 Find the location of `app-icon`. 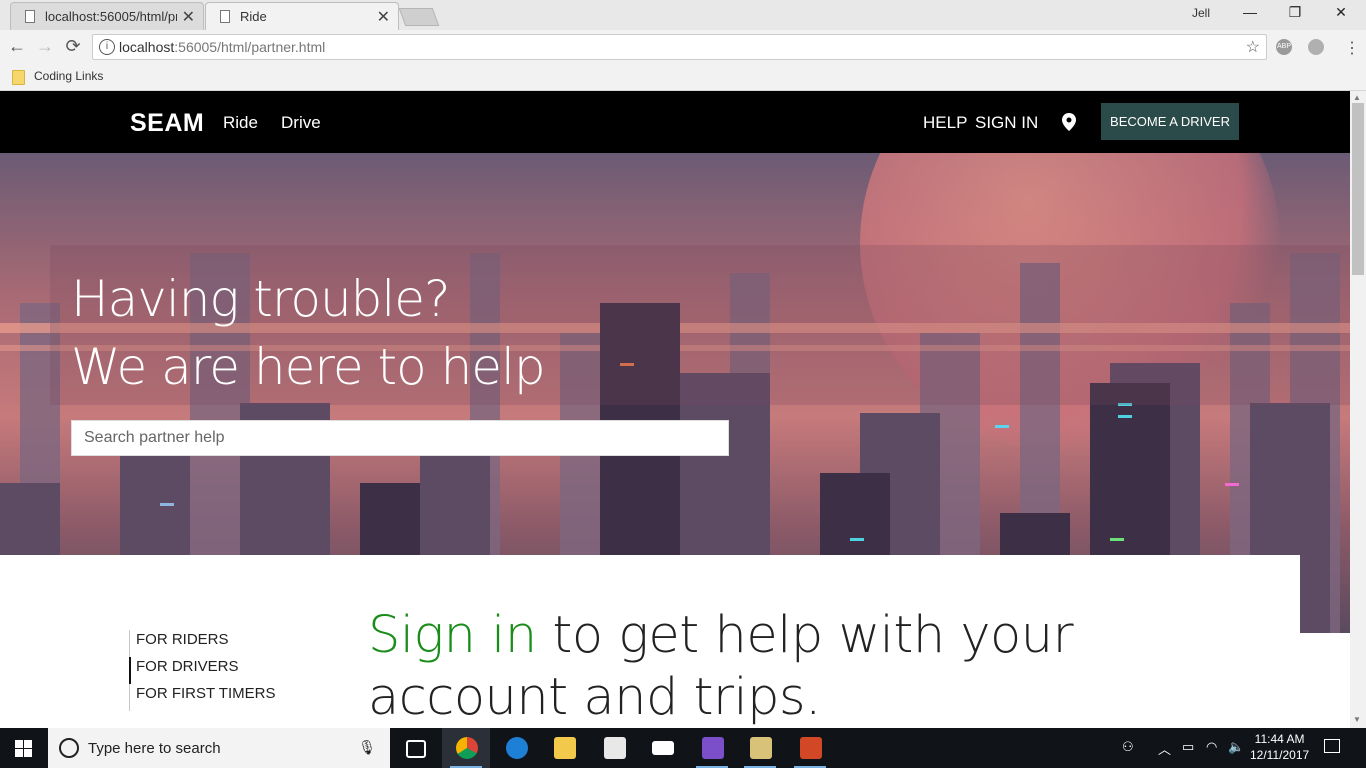

app-icon is located at coordinates (760, 748).